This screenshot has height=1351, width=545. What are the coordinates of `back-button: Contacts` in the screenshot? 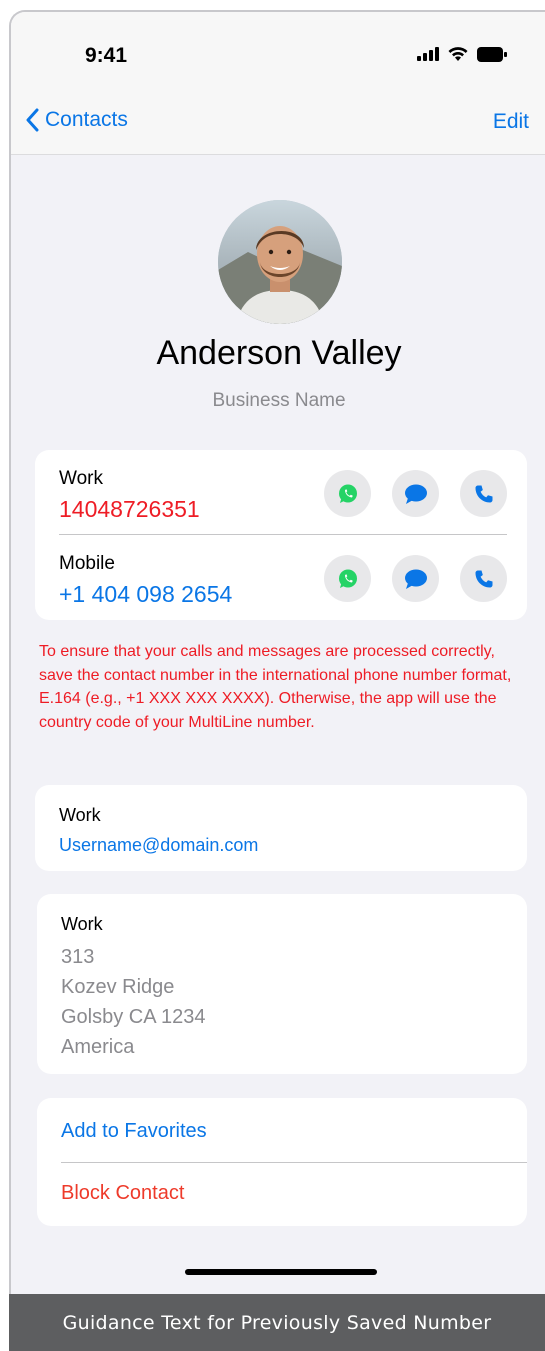 It's located at (76, 120).